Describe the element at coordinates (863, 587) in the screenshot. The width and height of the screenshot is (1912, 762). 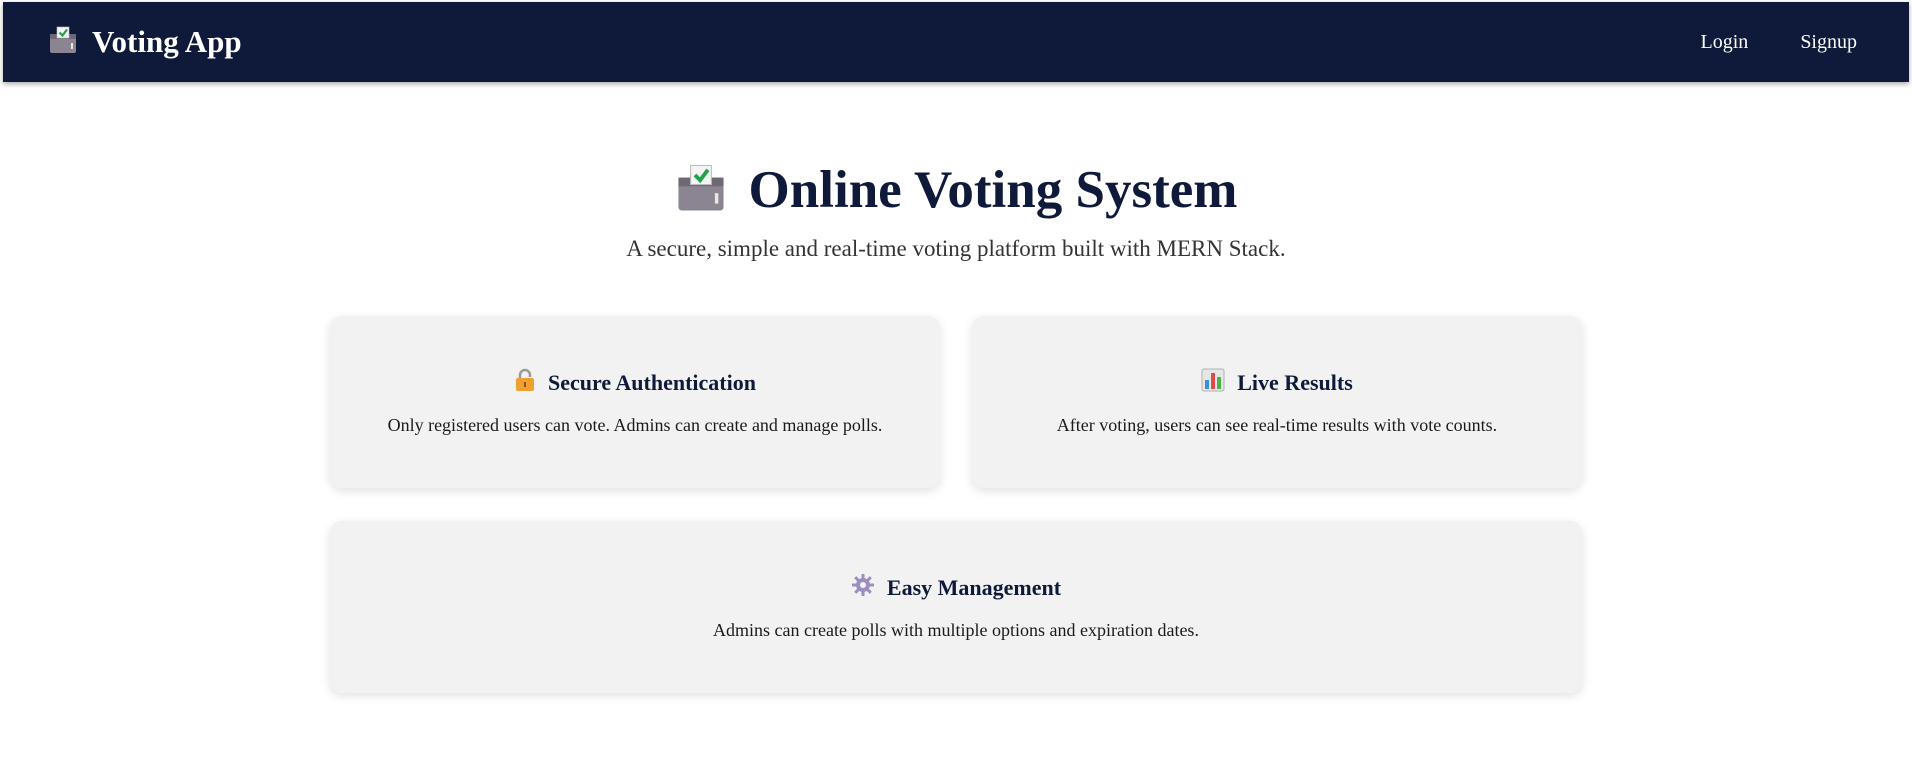
I see `gear-icon` at that location.